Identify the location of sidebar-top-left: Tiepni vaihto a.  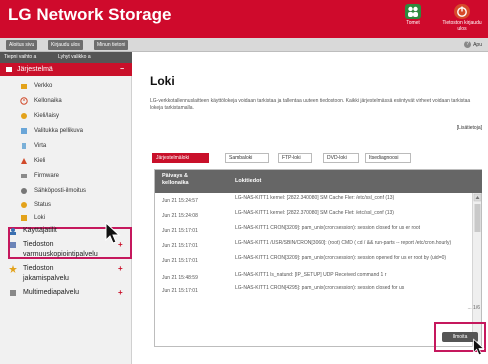
(20, 57).